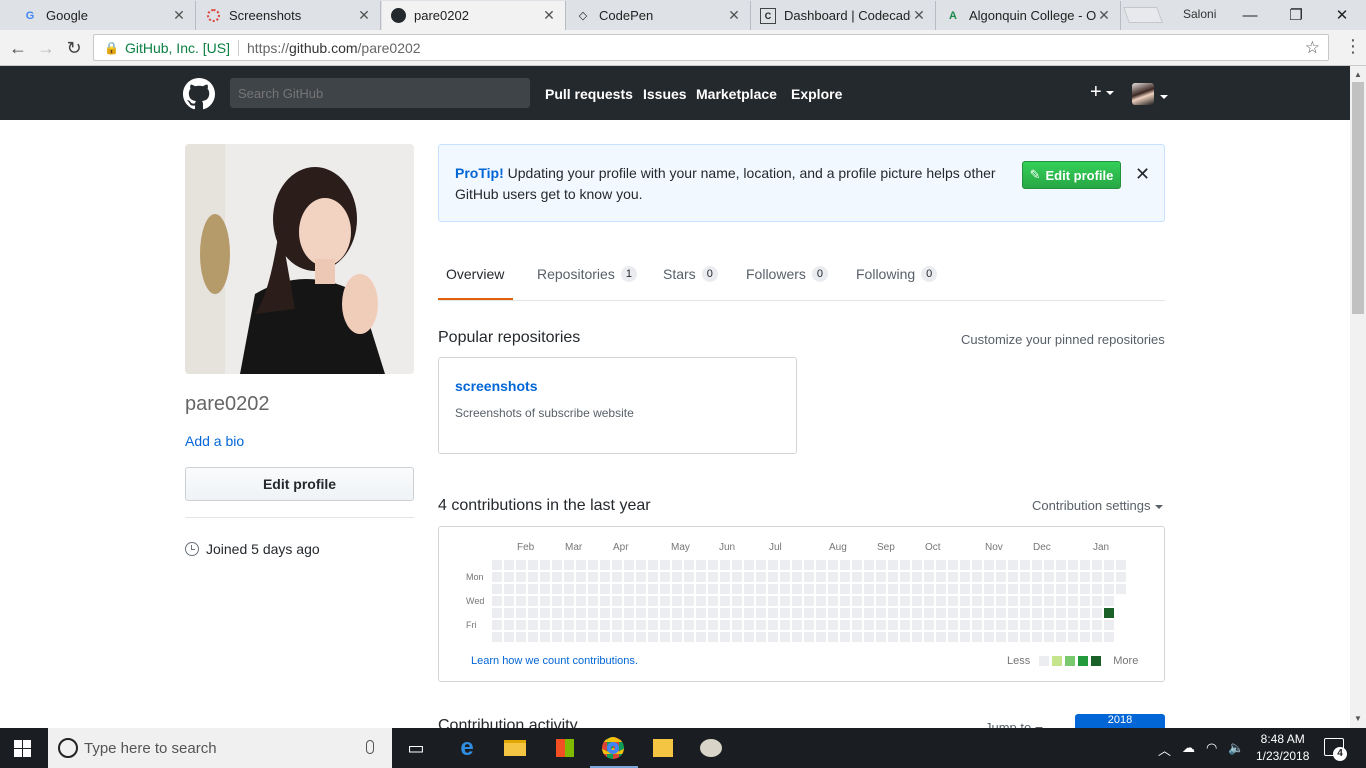 The height and width of the screenshot is (768, 1366). What do you see at coordinates (496, 386) in the screenshot?
I see `repo-link: screenshots` at bounding box center [496, 386].